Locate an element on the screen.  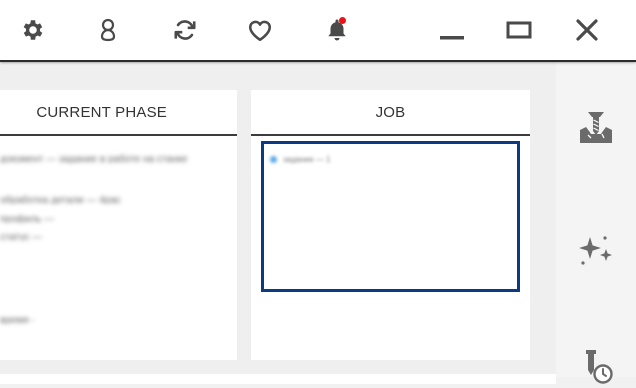
phase-line: обработка детали — 4рас is located at coordinates (60, 199).